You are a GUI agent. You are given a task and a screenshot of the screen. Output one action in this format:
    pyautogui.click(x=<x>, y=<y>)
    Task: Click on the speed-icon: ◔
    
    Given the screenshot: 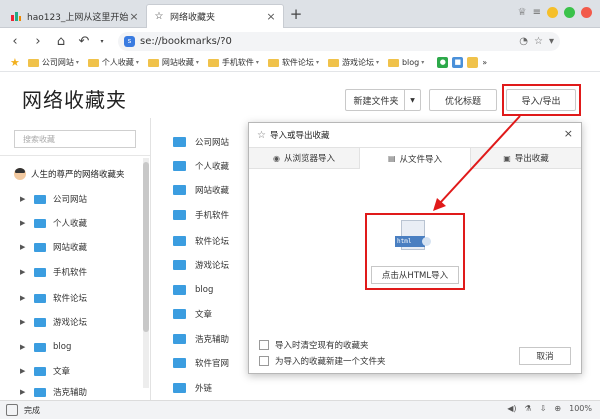 What is the action you would take?
    pyautogui.click(x=523, y=41)
    